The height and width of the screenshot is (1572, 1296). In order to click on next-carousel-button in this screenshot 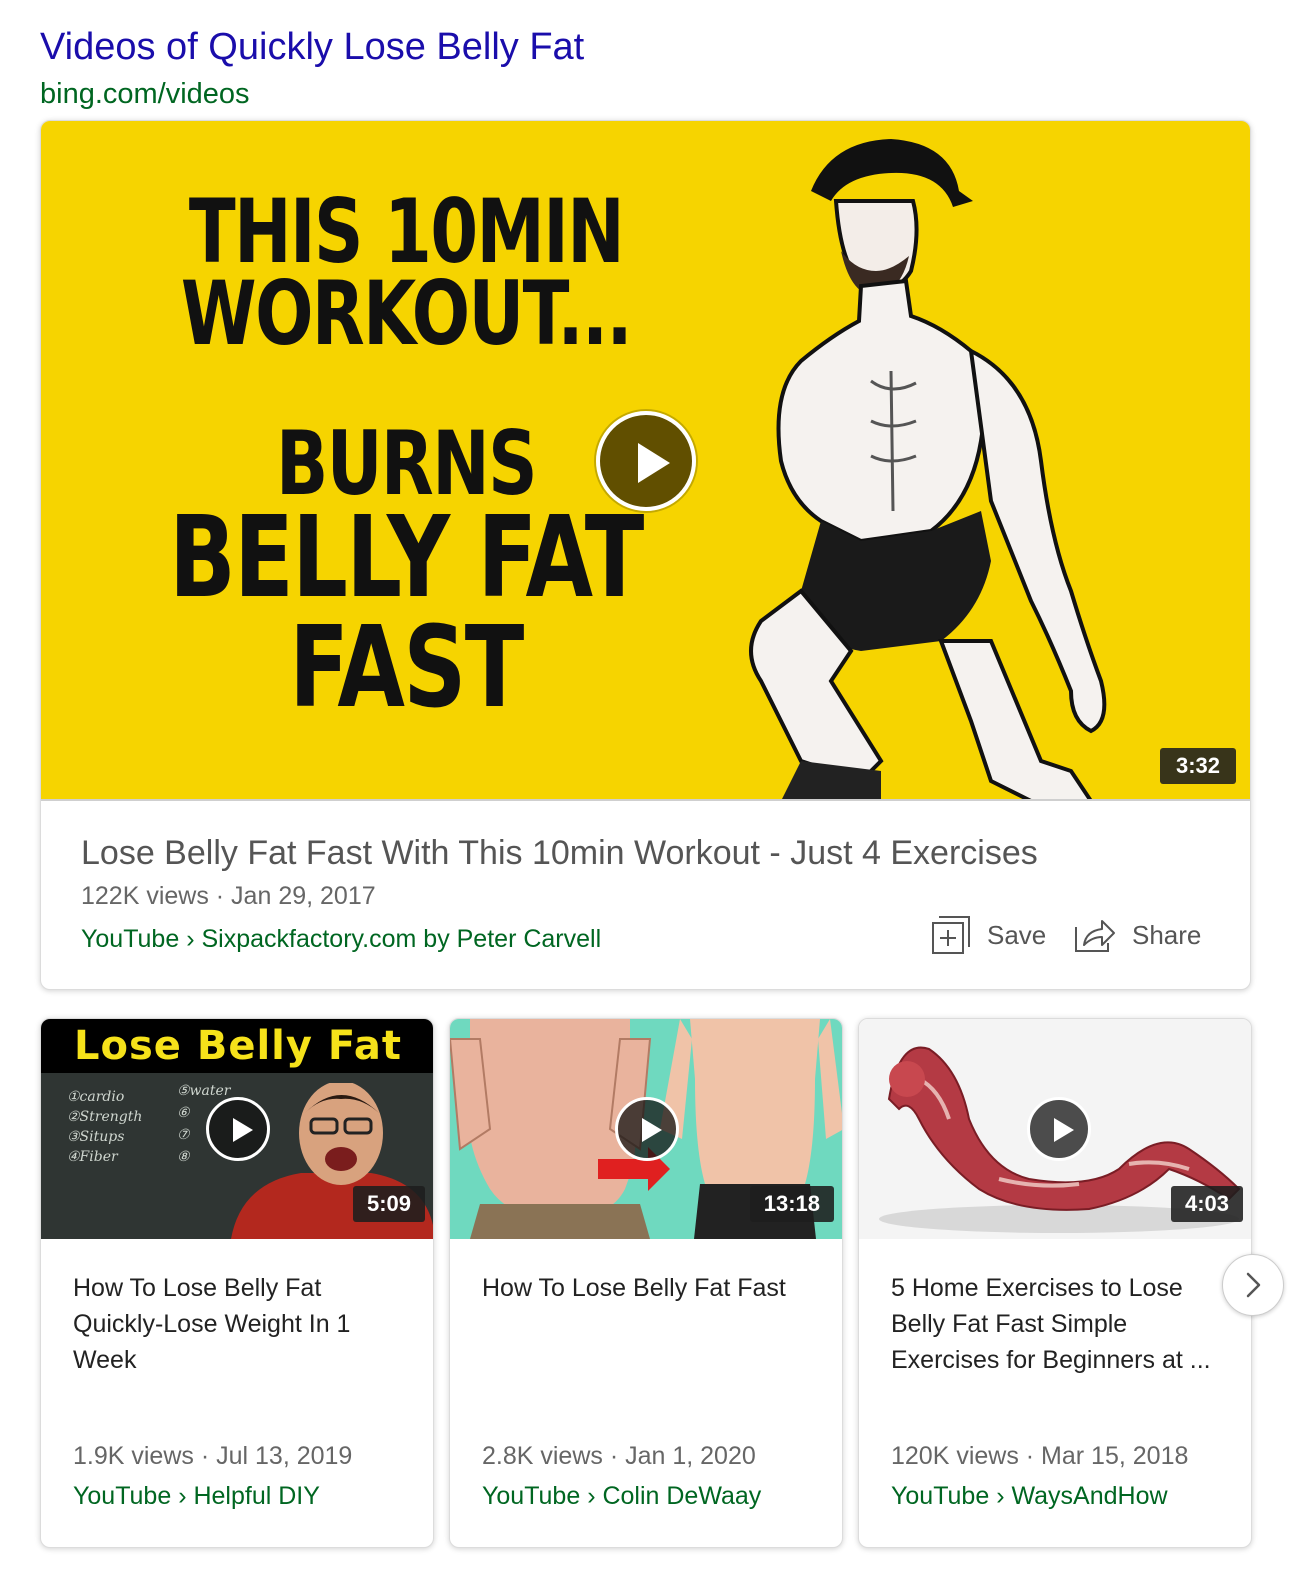, I will do `click(1253, 1285)`.